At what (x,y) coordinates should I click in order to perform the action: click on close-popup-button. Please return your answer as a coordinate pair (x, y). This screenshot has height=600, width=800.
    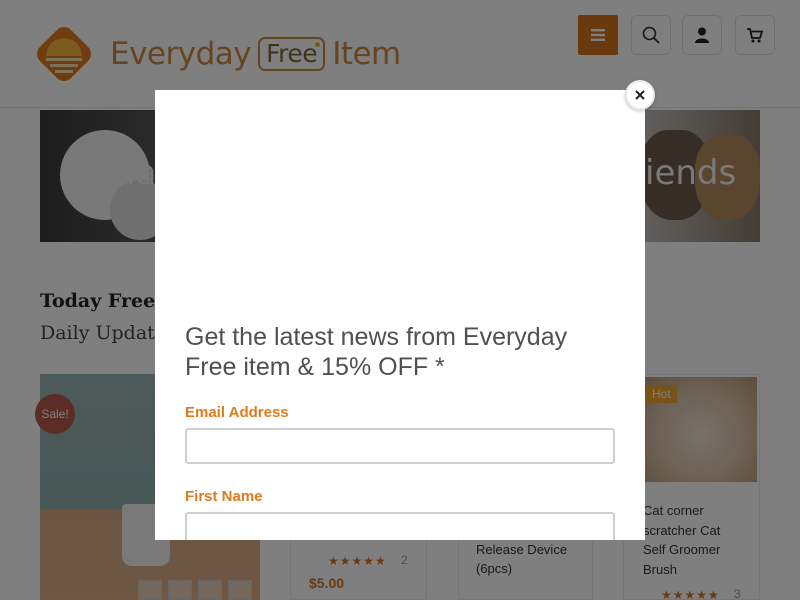
    Looking at the image, I should click on (640, 95).